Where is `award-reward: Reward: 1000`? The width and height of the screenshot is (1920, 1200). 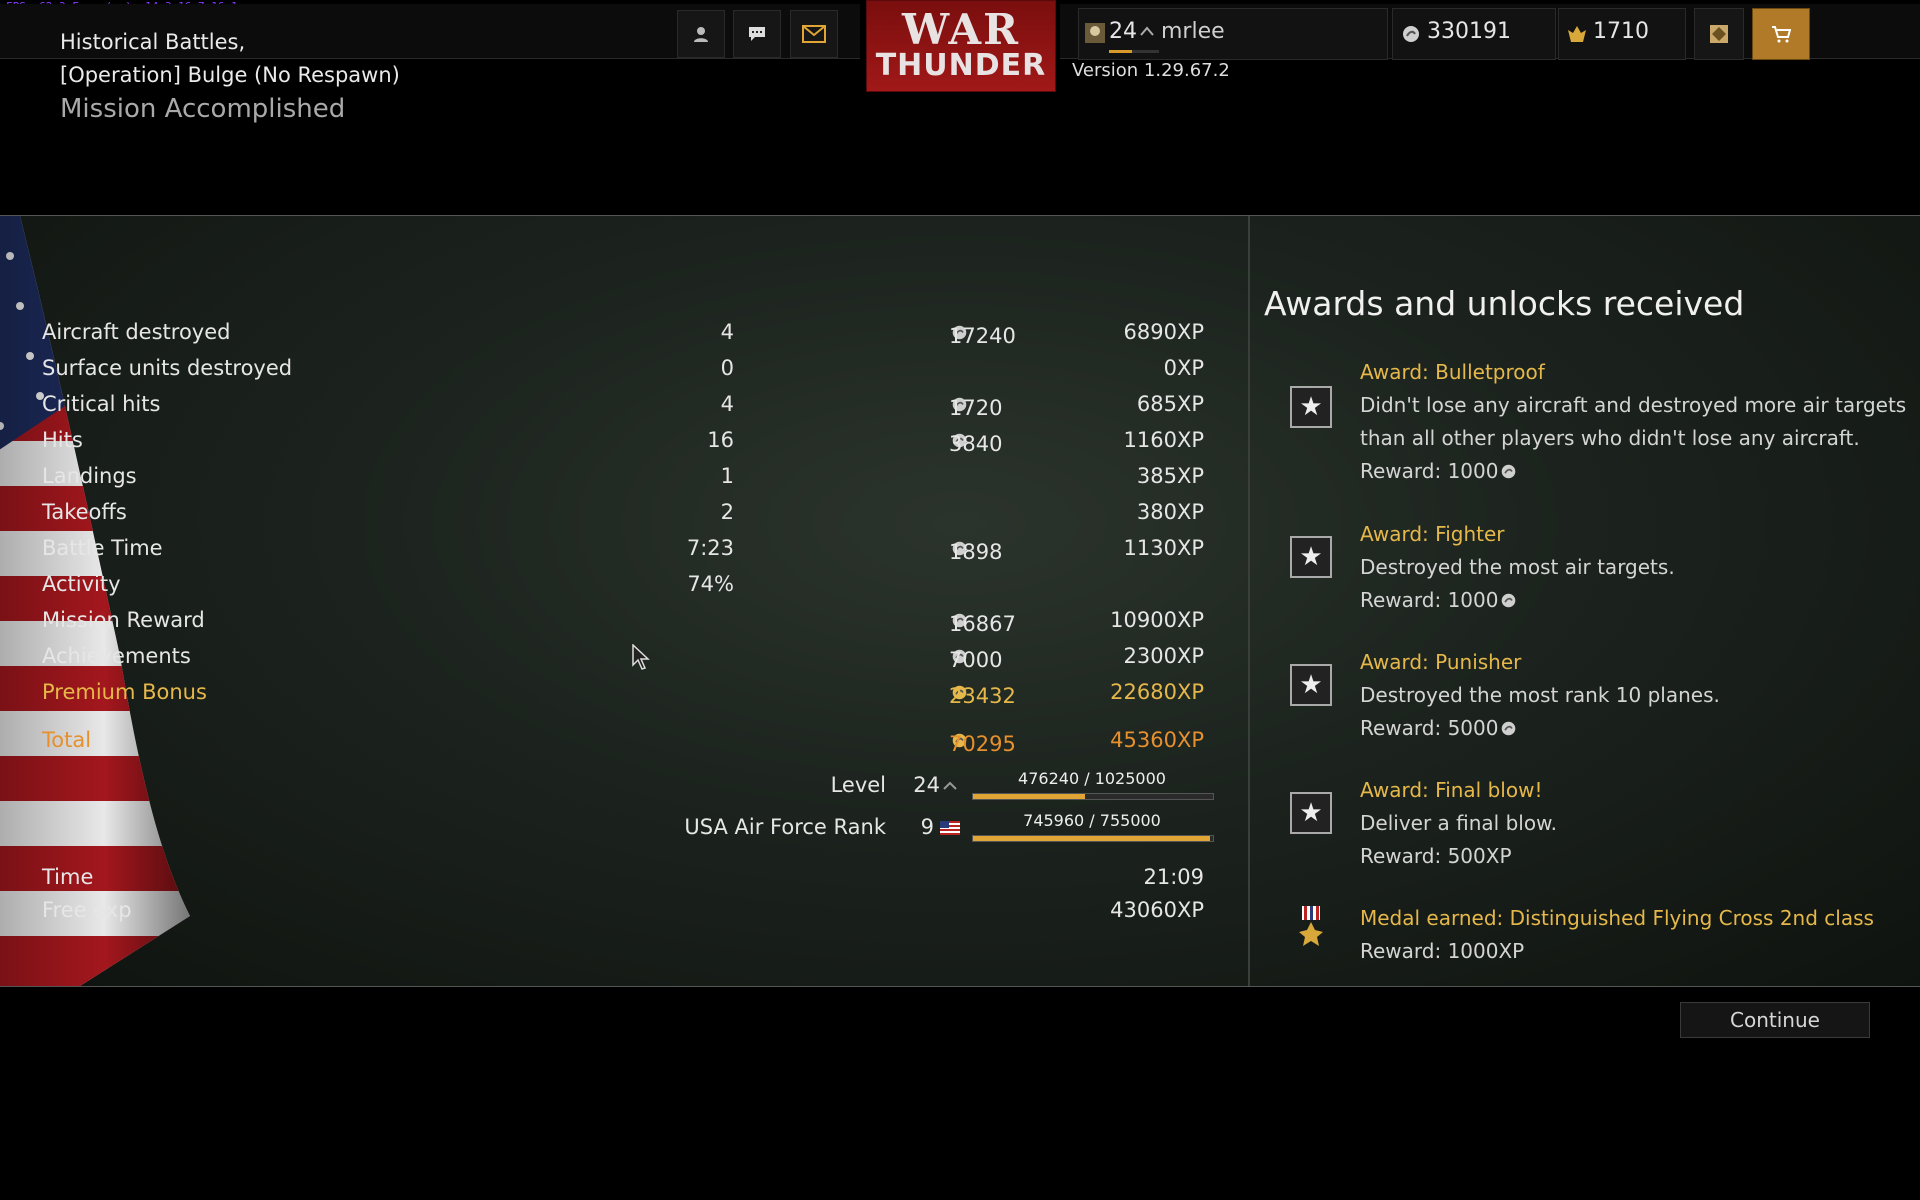
award-reward: Reward: 1000 is located at coordinates (1640, 600).